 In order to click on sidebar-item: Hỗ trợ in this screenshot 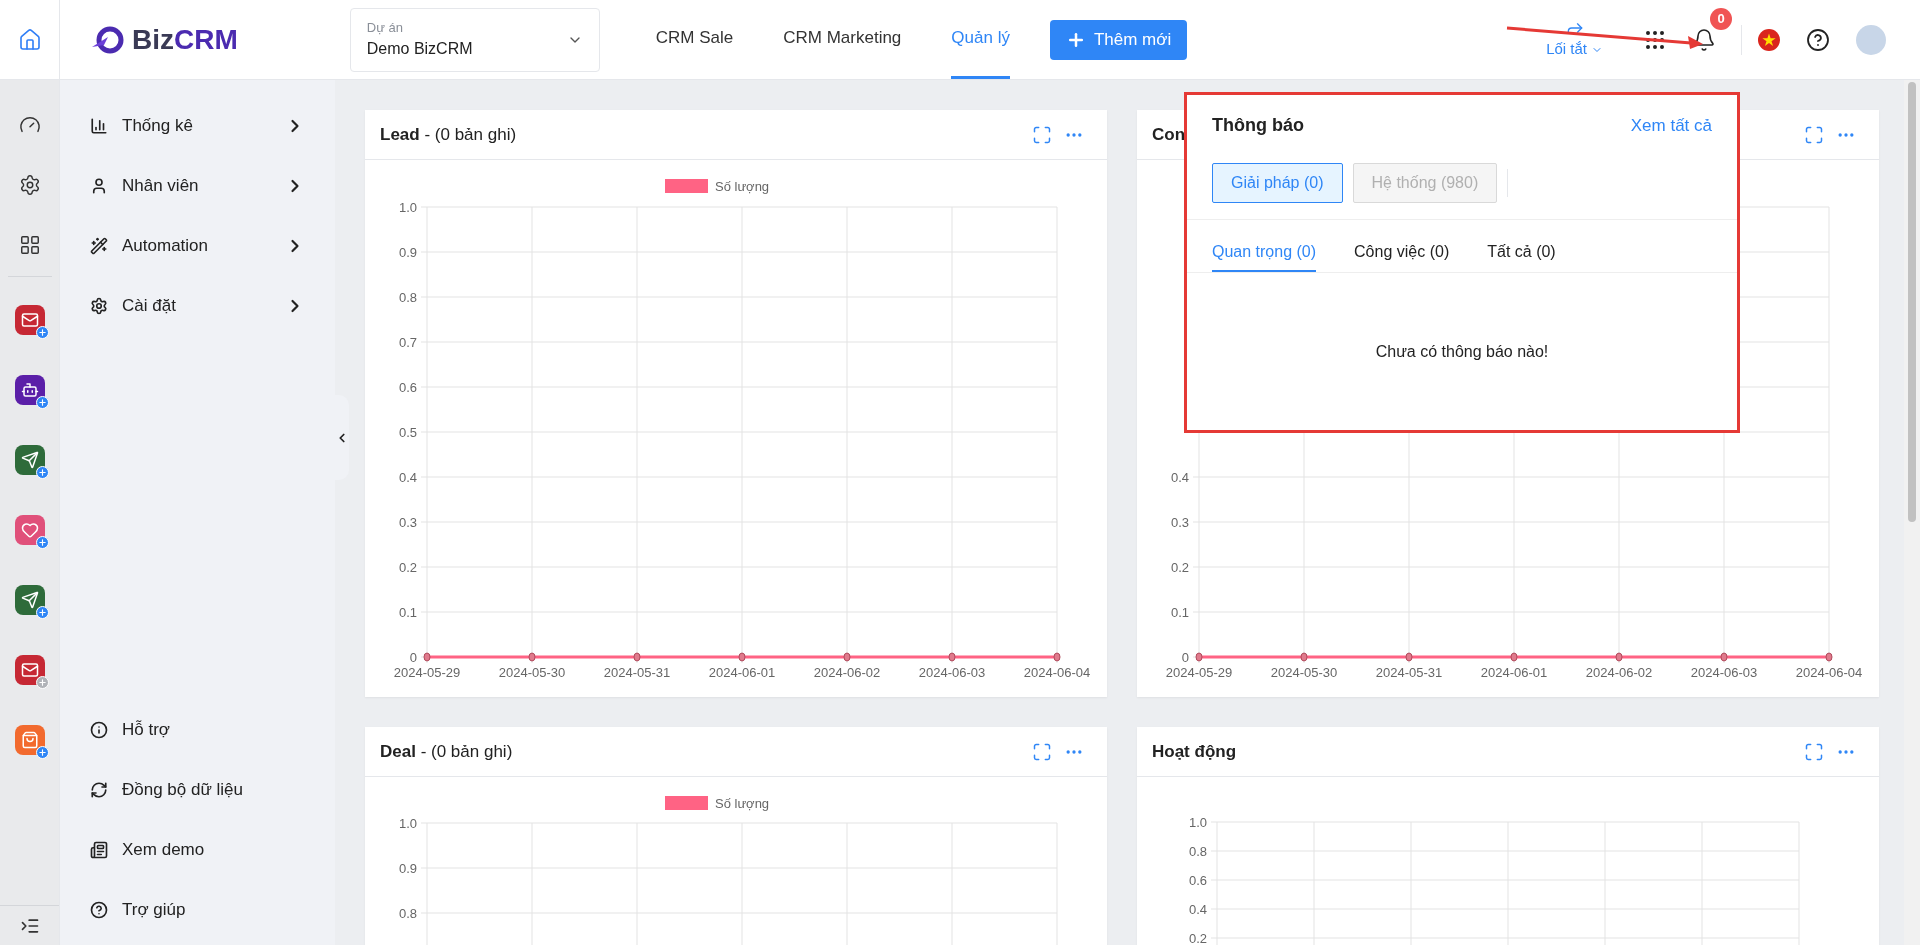, I will do `click(197, 730)`.